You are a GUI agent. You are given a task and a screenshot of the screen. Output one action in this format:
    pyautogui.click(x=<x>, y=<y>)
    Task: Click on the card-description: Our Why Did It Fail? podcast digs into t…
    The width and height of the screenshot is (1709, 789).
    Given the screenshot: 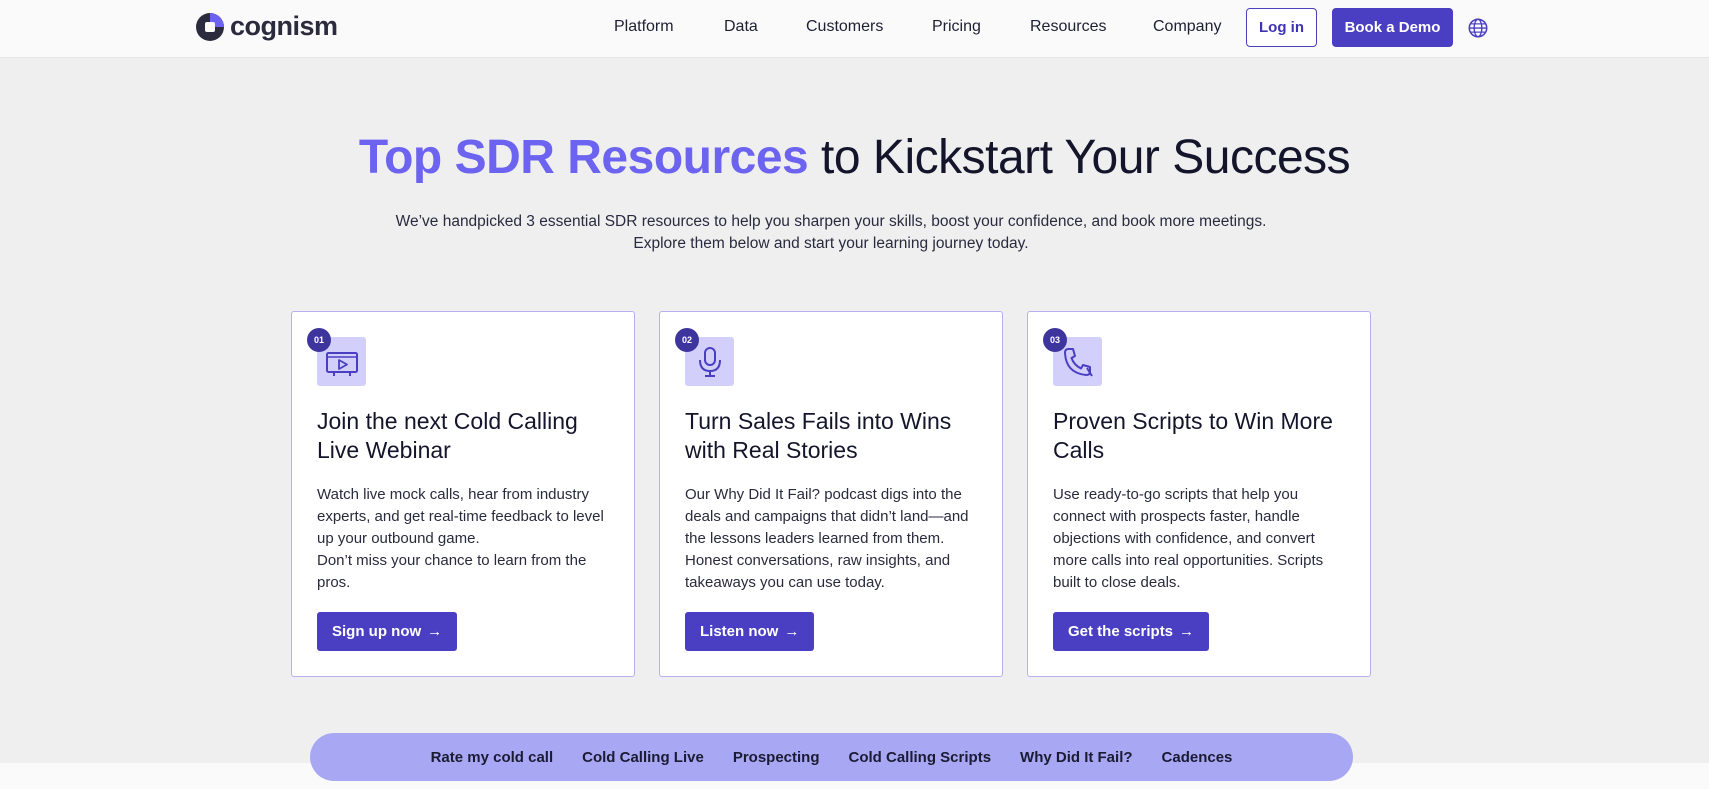 What is the action you would take?
    pyautogui.click(x=827, y=538)
    